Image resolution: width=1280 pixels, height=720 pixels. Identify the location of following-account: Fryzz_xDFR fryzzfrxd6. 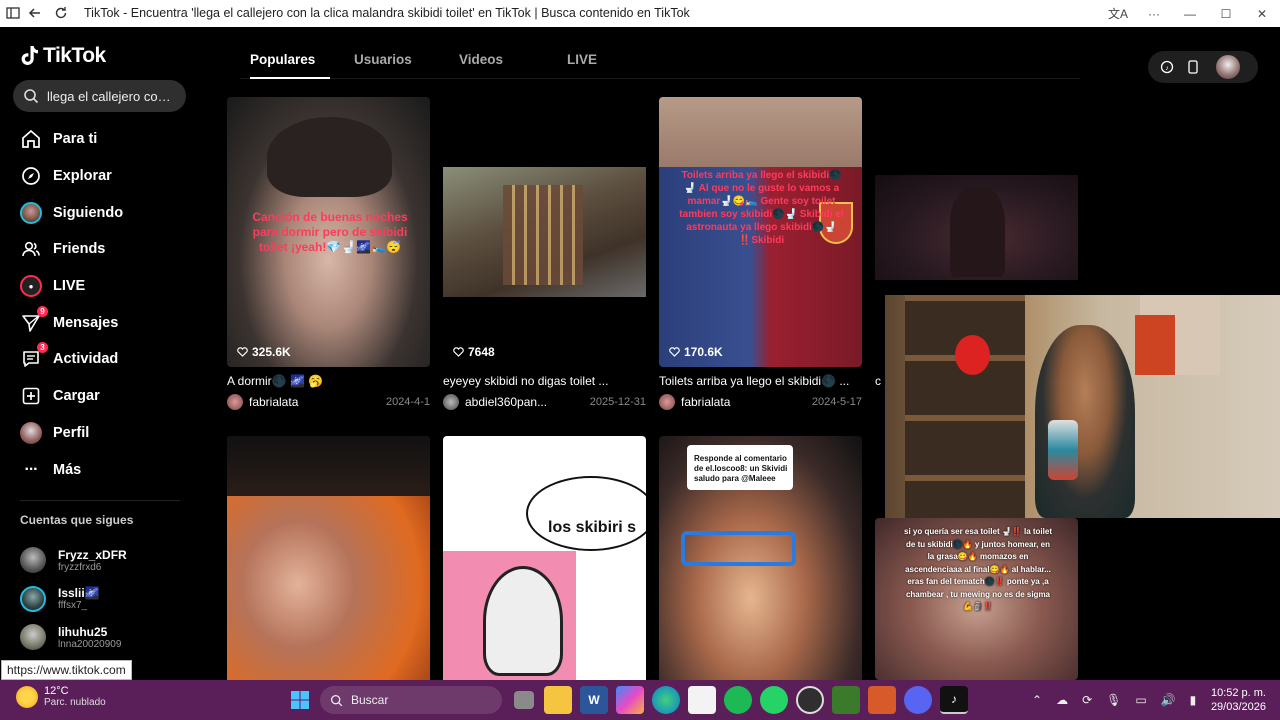
(105, 560).